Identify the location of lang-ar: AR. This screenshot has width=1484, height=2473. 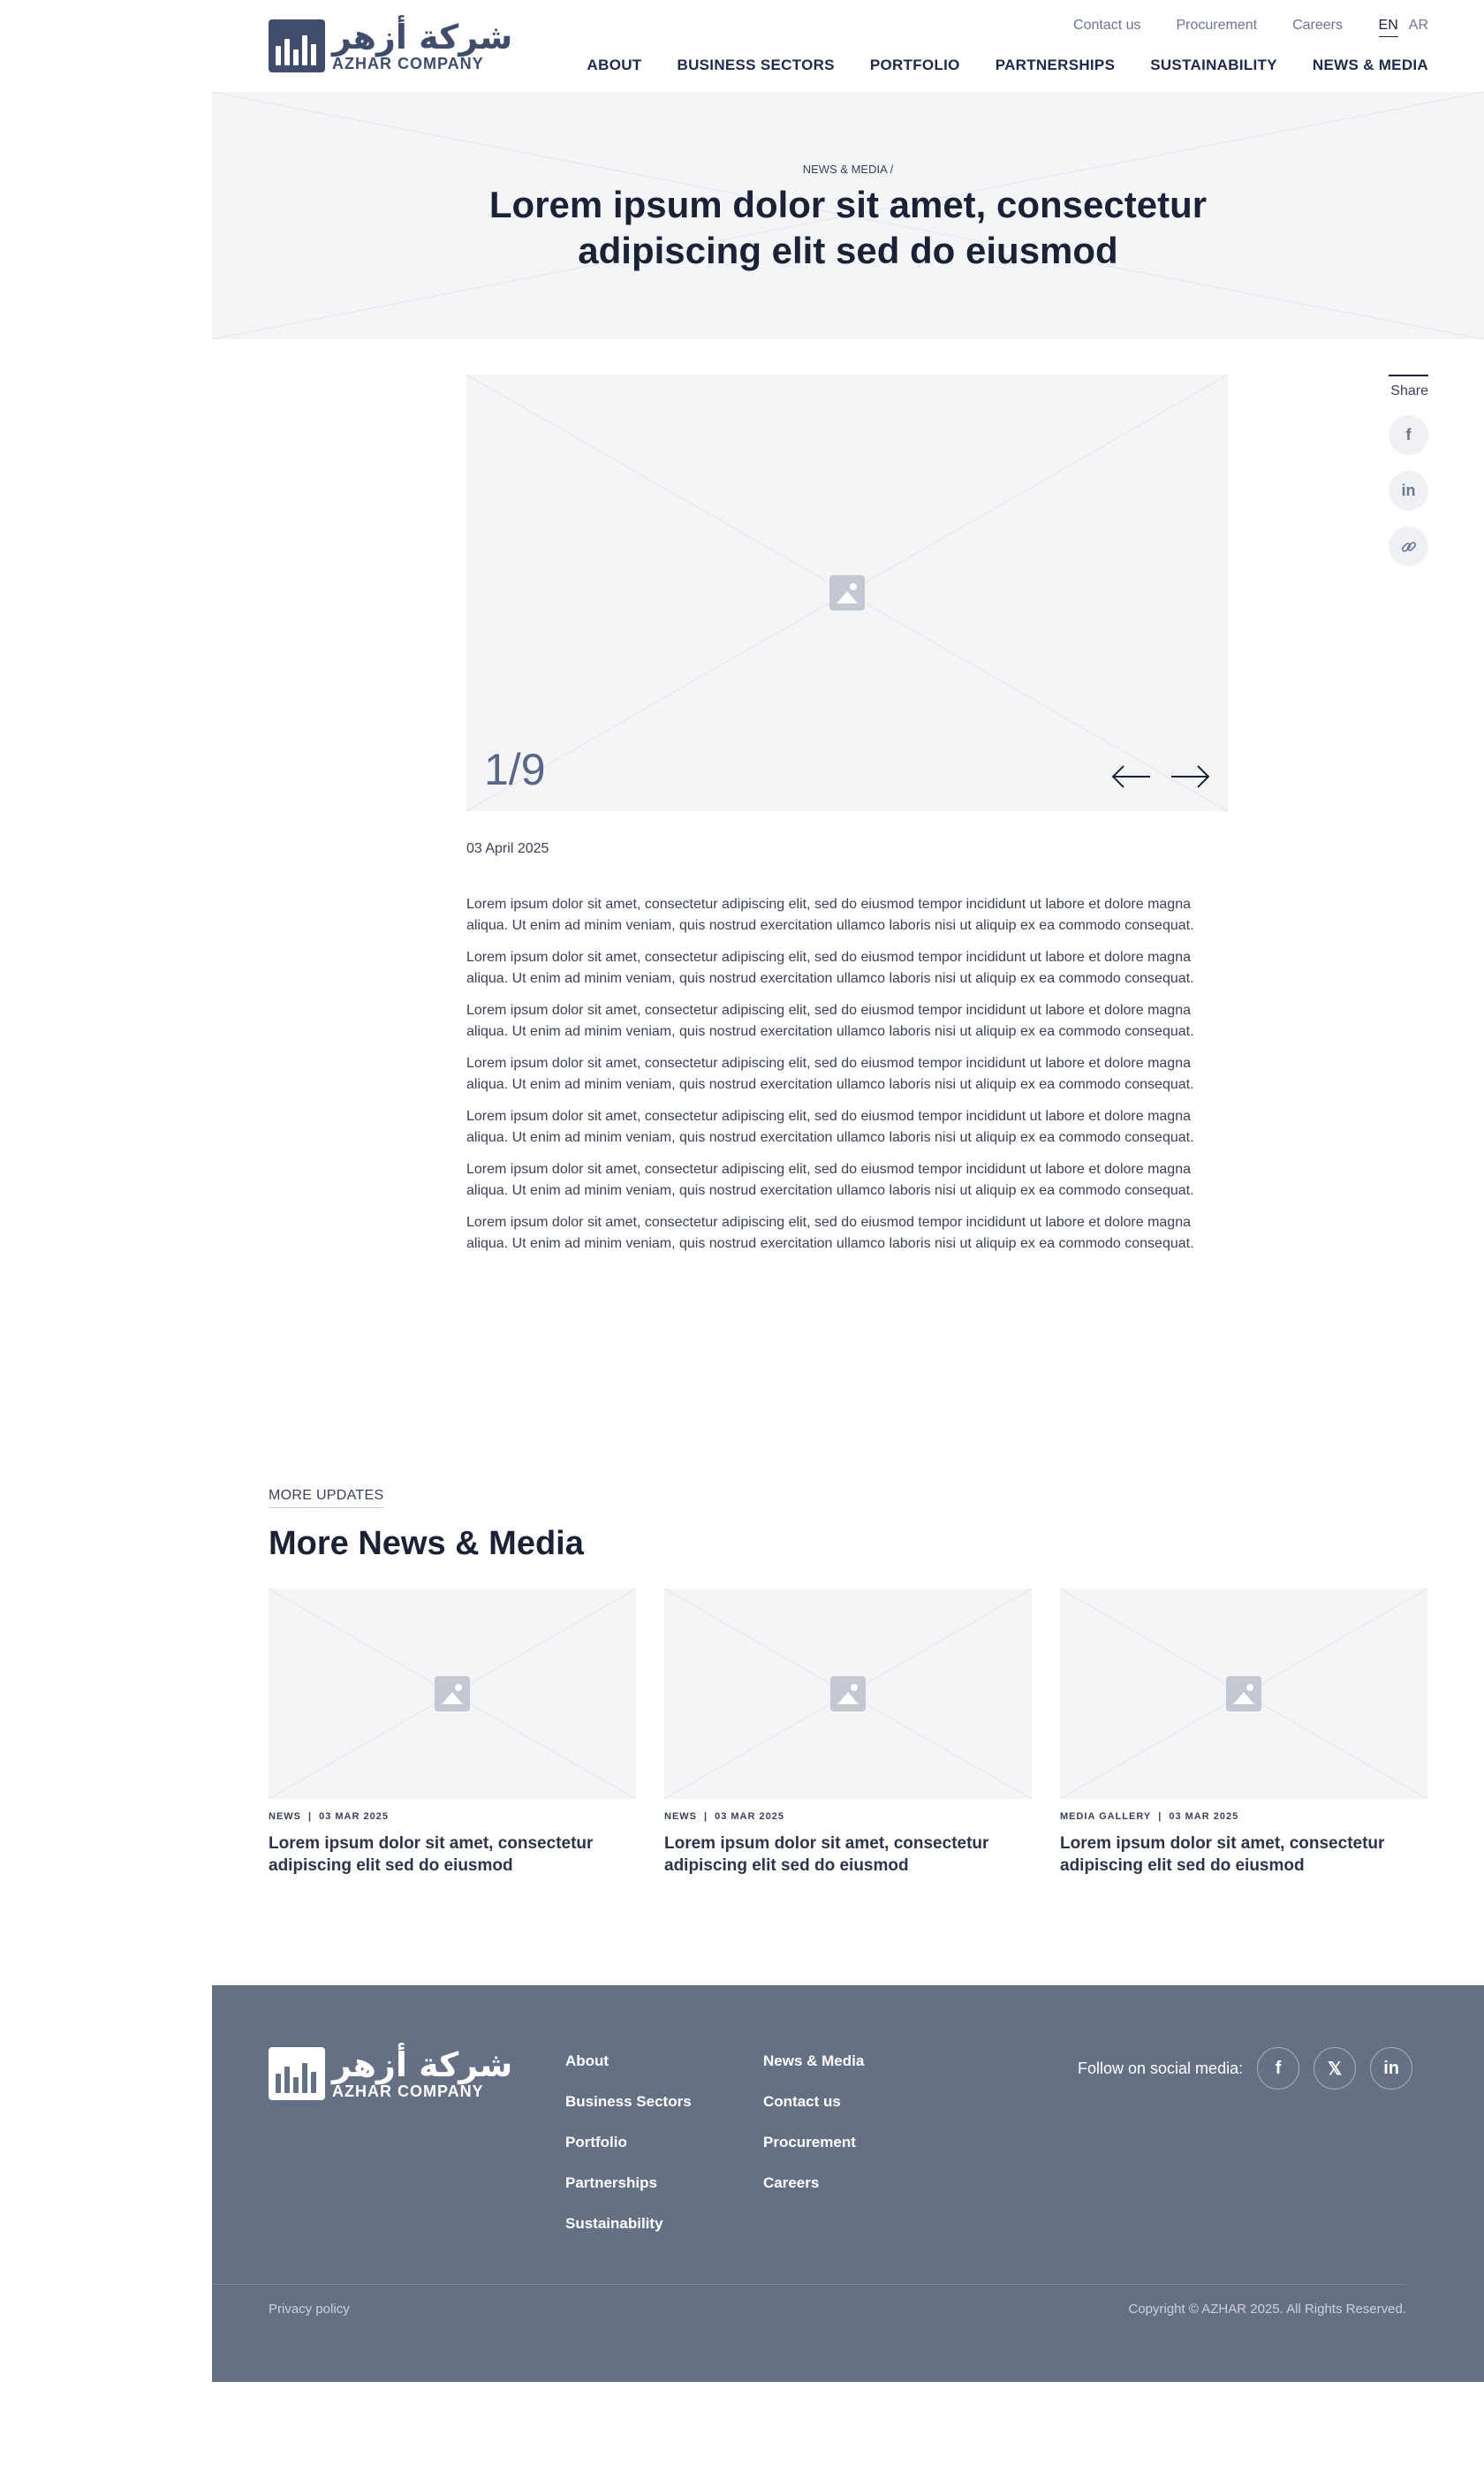
(1418, 27).